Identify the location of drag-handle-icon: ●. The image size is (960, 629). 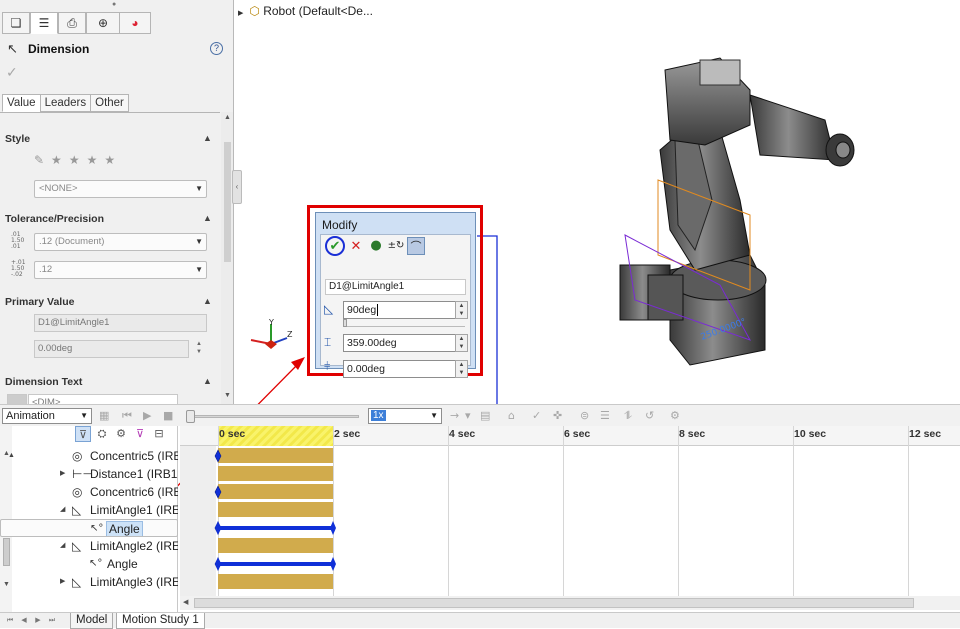
(116, 4).